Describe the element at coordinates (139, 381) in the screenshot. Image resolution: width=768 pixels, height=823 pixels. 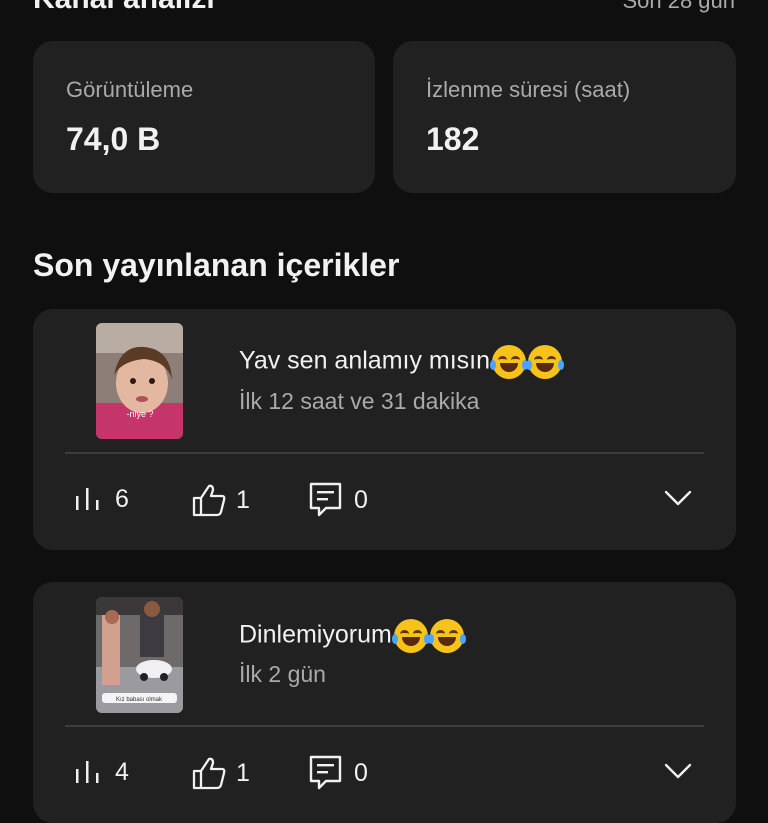
I see `video-thumbnail: -niye ?` at that location.